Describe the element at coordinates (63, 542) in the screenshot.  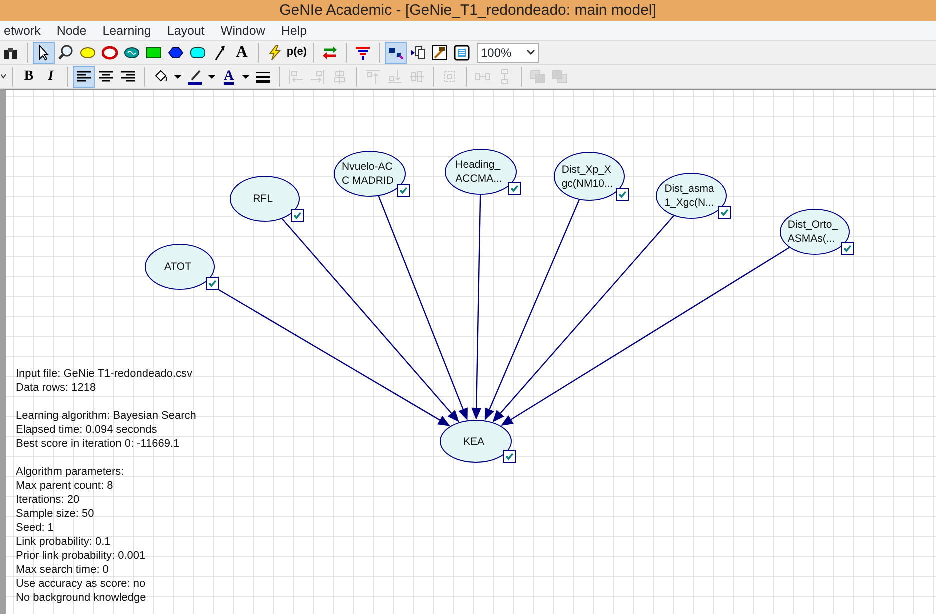
I see `log-line: Link probability: 0.1` at that location.